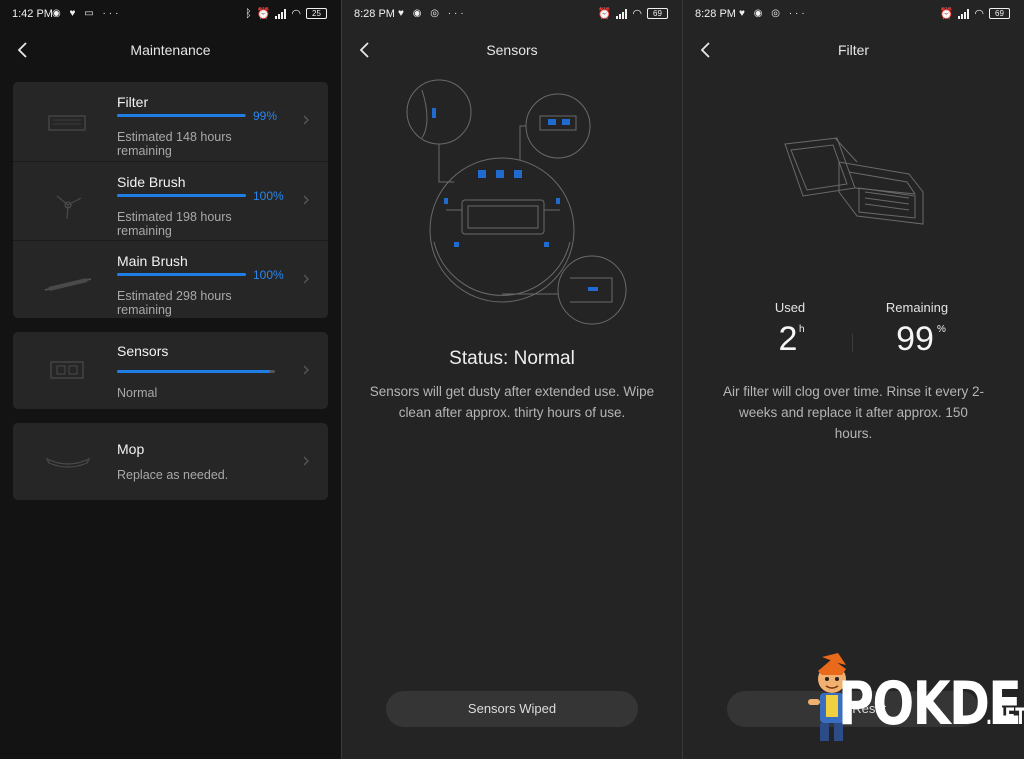 This screenshot has width=1024, height=759. Describe the element at coordinates (512, 358) in the screenshot. I see `sensor-status-title: Status: Normal` at that location.